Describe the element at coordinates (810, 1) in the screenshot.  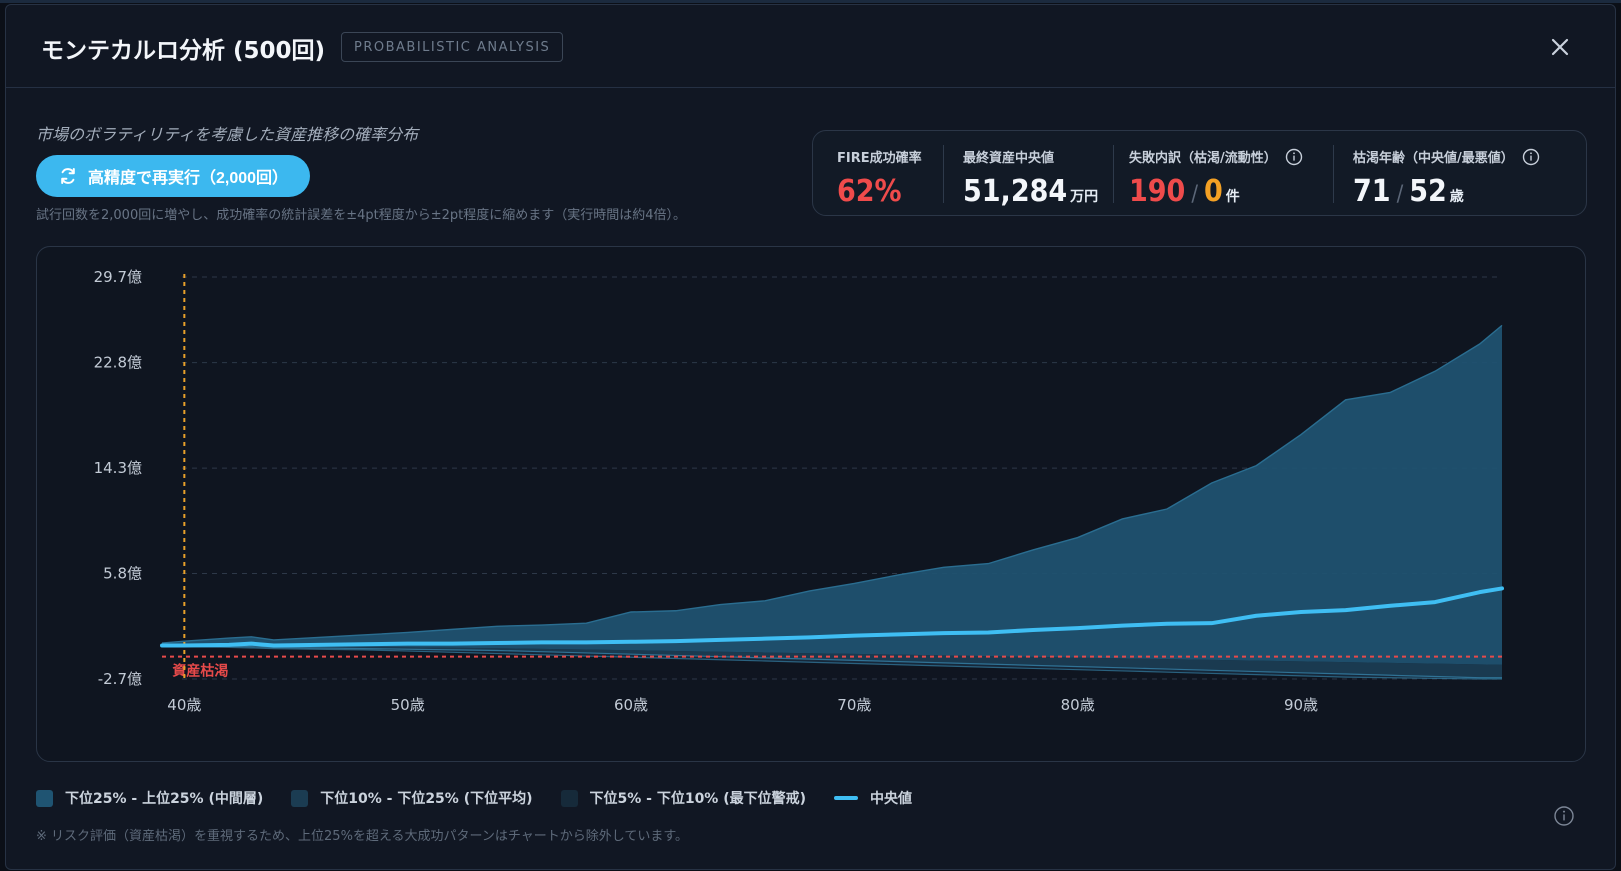
I see `top-accent-line` at that location.